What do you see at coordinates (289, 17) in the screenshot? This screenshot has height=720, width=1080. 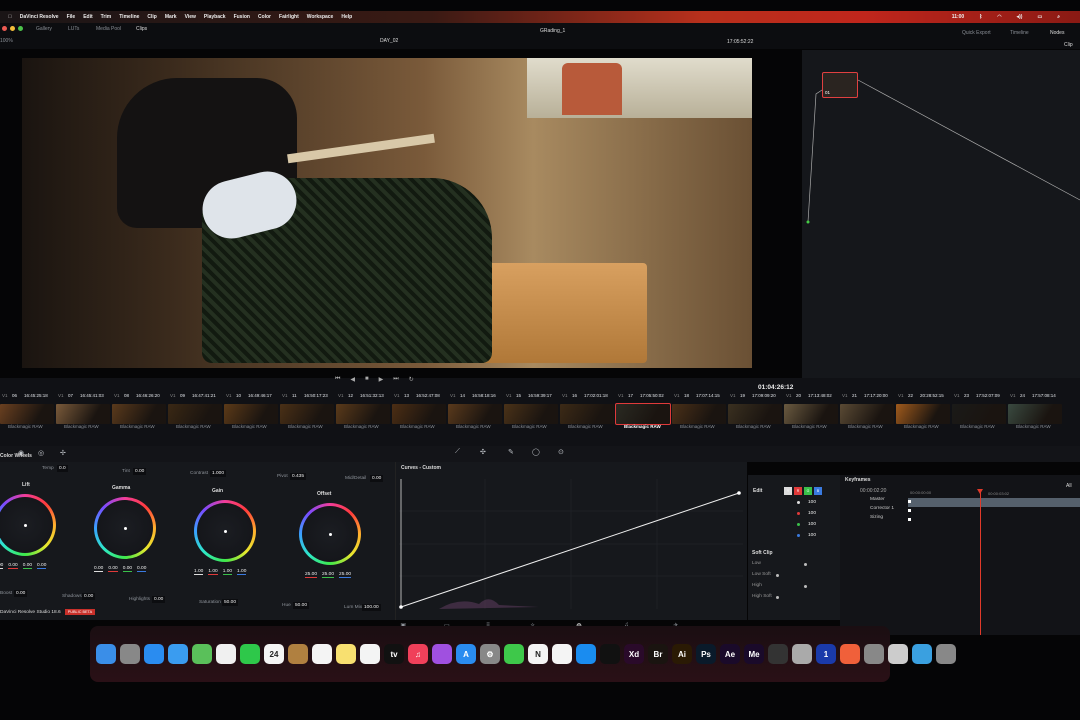 I see `menu-fairlight: Fairlight` at bounding box center [289, 17].